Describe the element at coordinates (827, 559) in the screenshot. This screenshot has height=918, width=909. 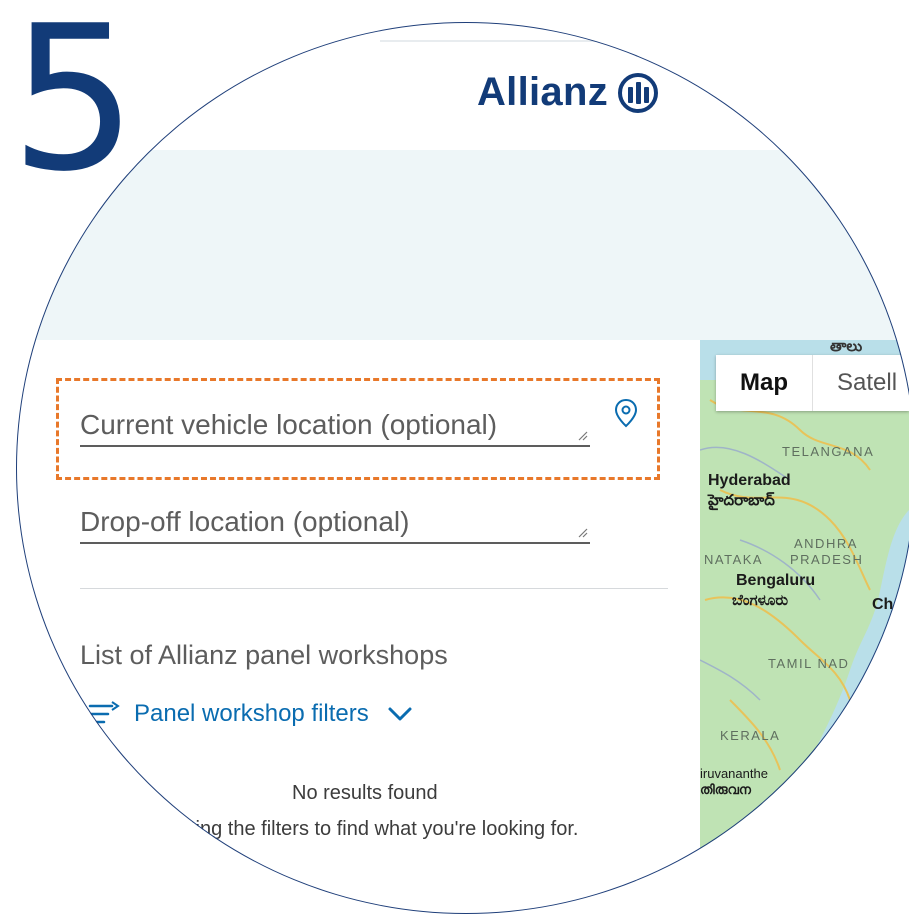
I see `map-label-pradesh: PRADESH` at that location.